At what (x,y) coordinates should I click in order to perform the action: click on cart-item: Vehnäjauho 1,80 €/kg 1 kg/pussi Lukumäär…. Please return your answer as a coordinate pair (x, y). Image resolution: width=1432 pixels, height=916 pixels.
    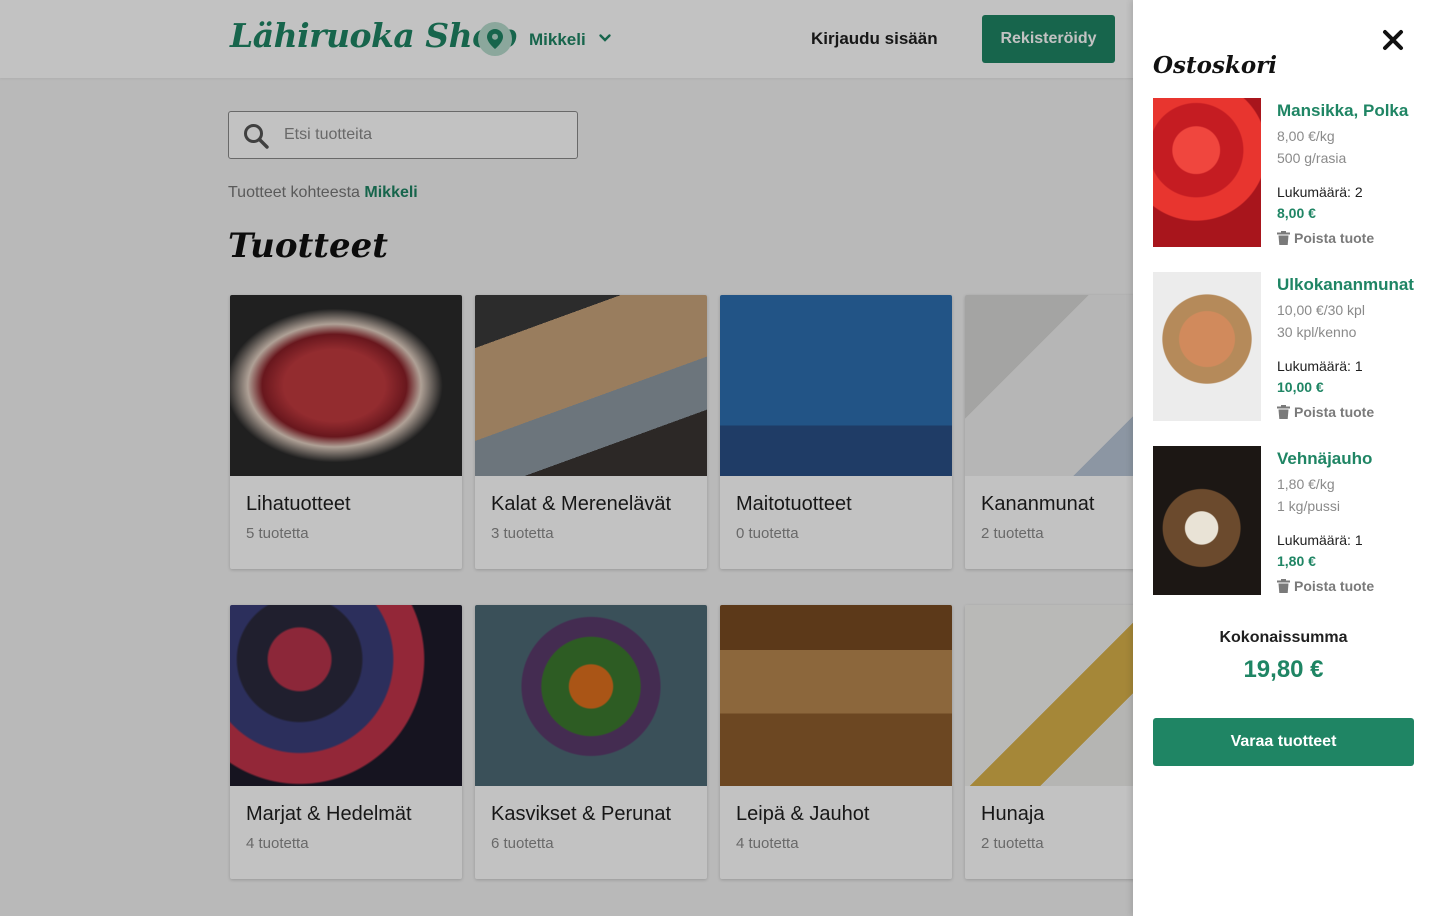
    Looking at the image, I should click on (1290, 521).